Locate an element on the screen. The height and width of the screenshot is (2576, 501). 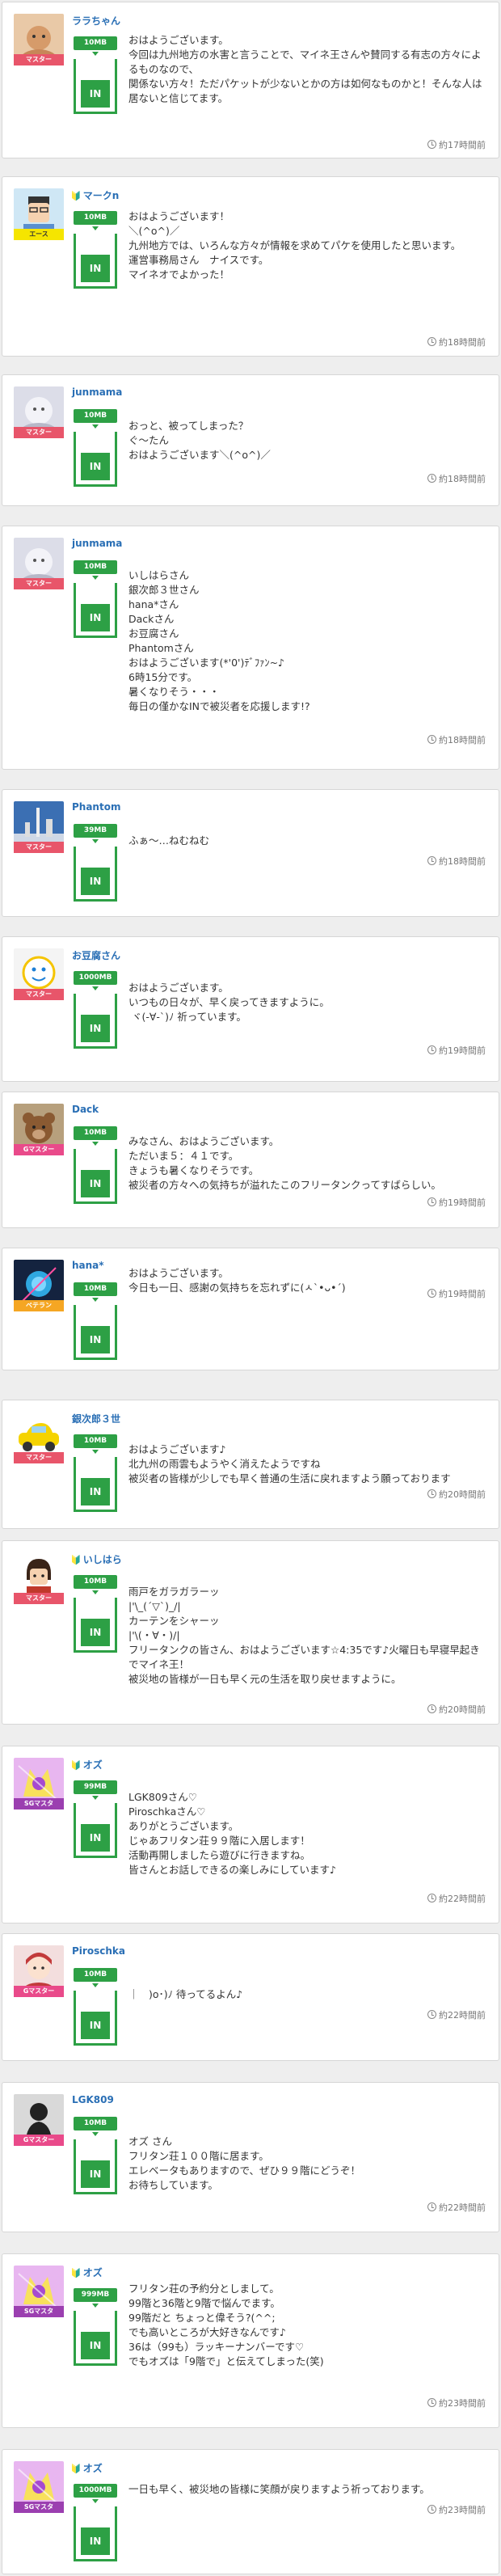
user-name: LGK809 is located at coordinates (93, 2099).